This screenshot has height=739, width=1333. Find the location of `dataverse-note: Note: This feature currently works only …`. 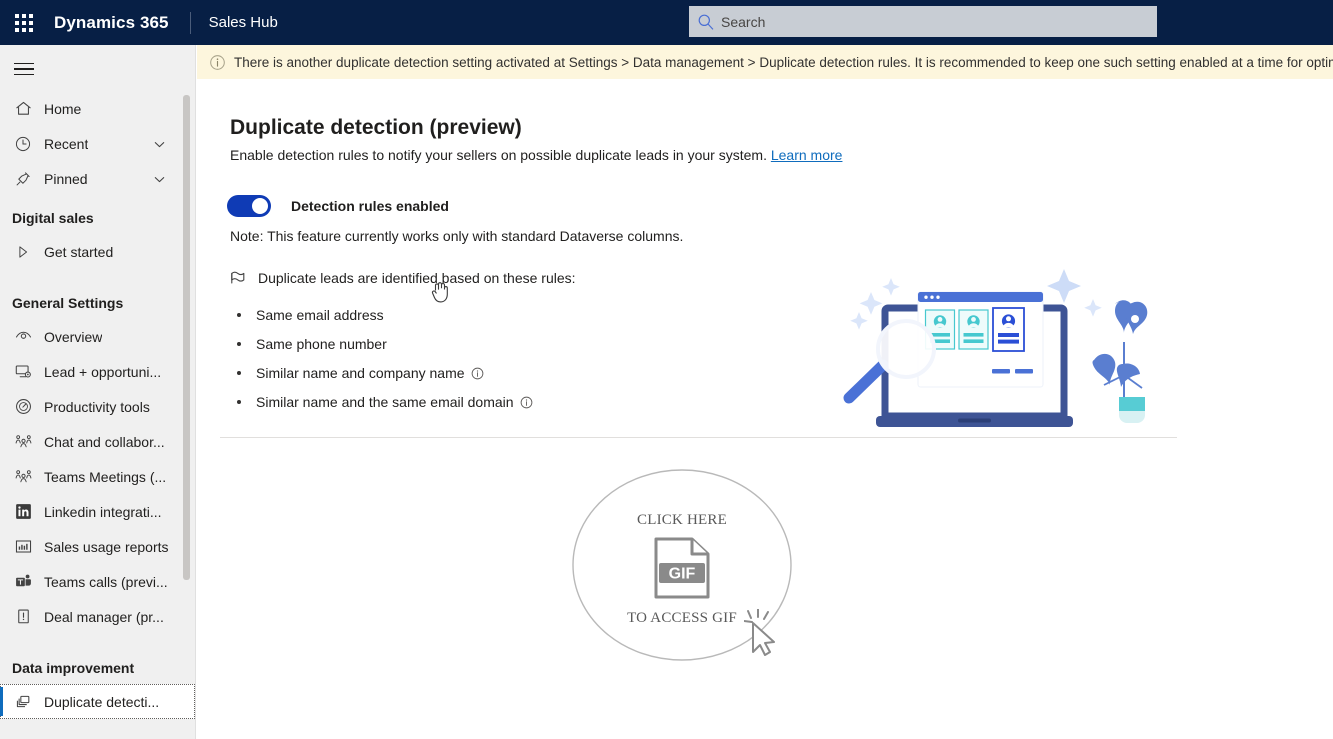

dataverse-note: Note: This feature currently works only … is located at coordinates (457, 236).